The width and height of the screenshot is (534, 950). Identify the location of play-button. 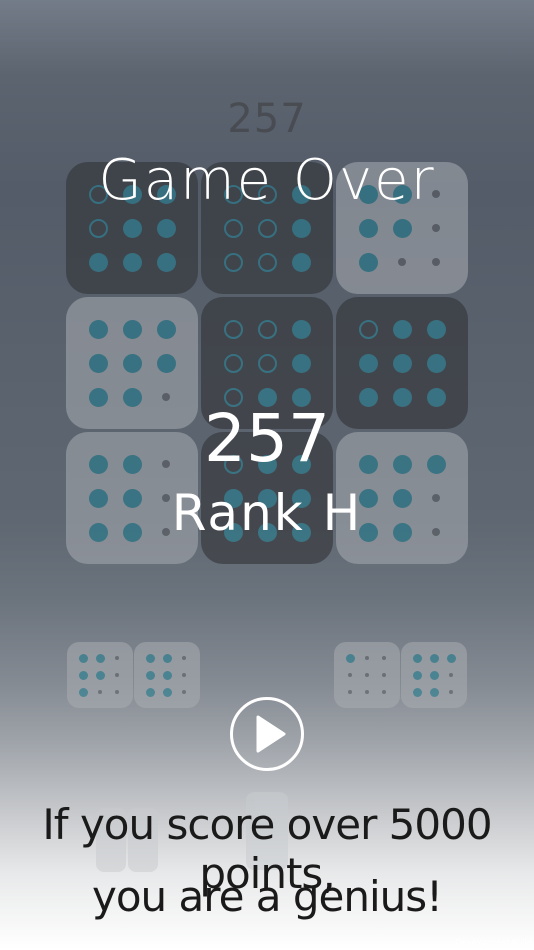
(267, 734).